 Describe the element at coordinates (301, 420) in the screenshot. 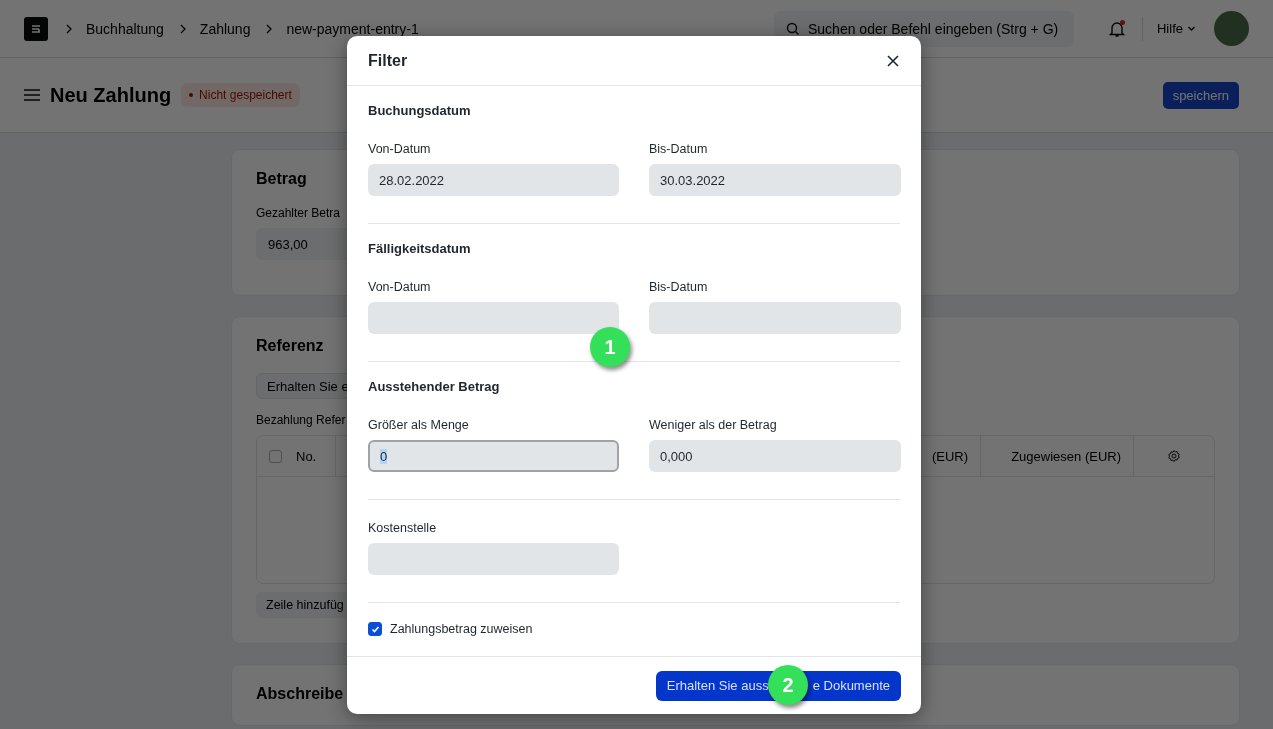

I see `table-label: Bezahlung Refer` at that location.